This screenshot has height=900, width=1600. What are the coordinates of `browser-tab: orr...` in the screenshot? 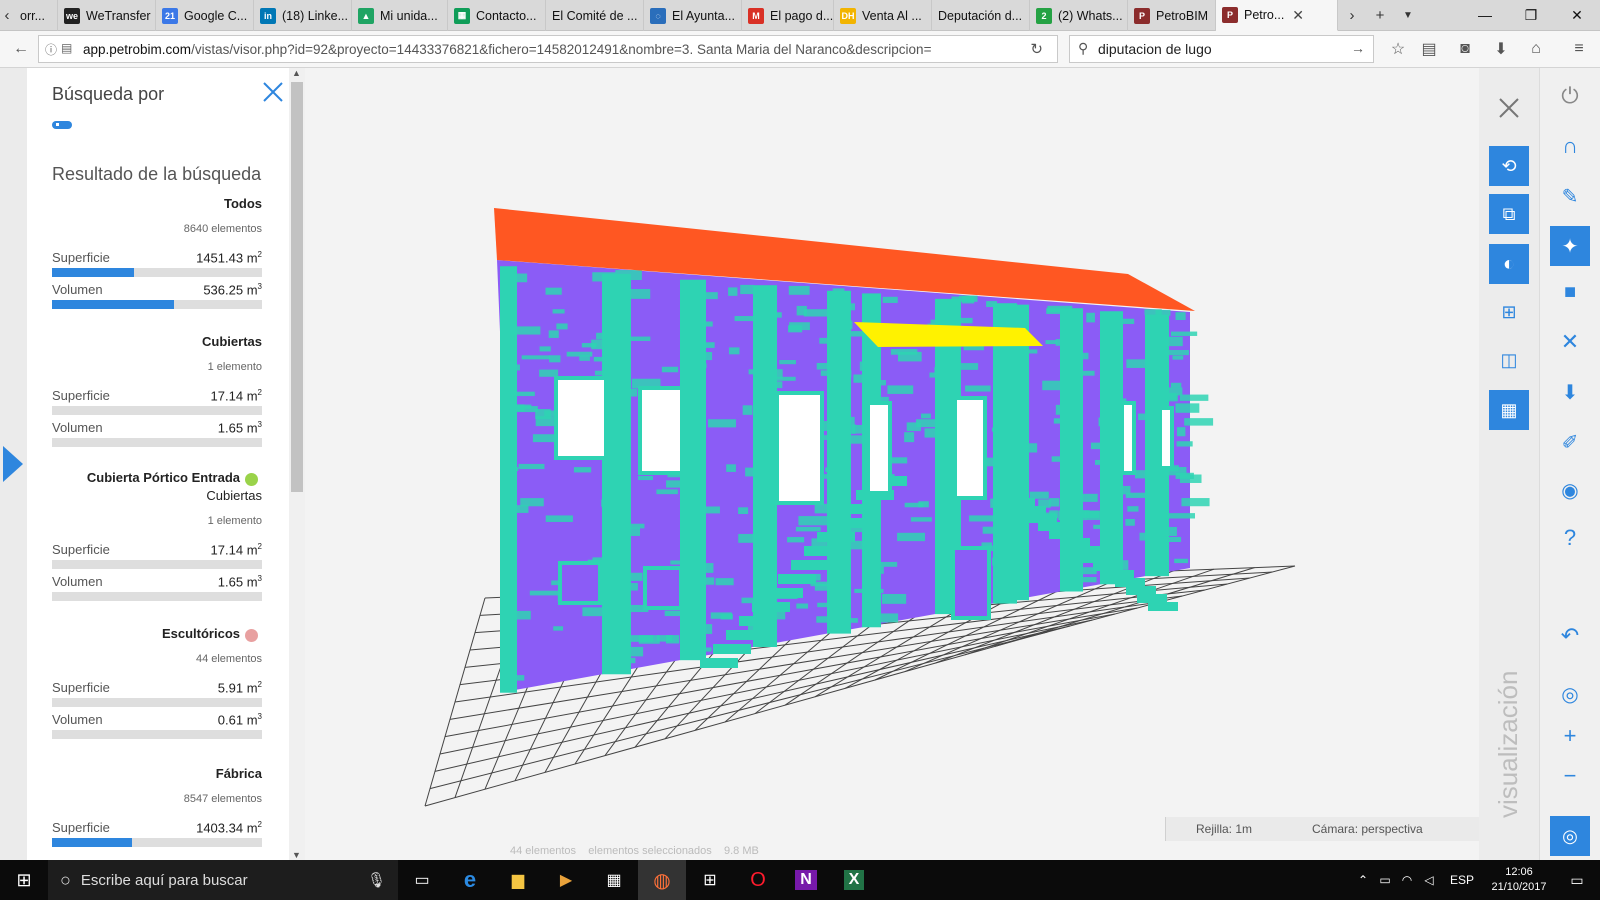 It's located at (36, 15).